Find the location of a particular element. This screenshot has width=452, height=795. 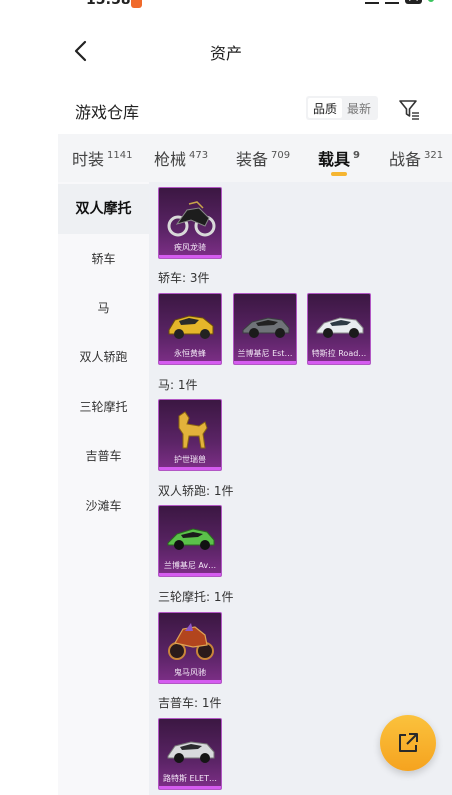

sort-toggle: 品质 最新 is located at coordinates (342, 108).